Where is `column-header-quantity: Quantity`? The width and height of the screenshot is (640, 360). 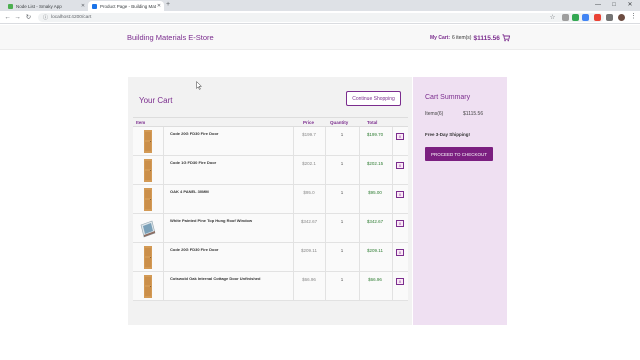 column-header-quantity: Quantity is located at coordinates (339, 122).